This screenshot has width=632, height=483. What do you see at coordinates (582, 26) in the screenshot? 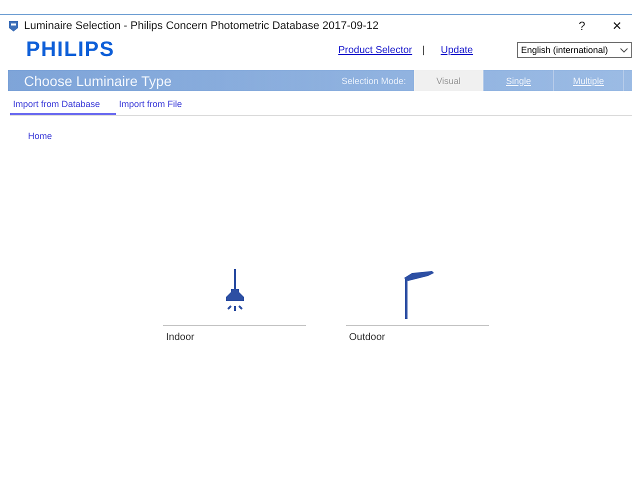
I see `help-button: ?` at bounding box center [582, 26].